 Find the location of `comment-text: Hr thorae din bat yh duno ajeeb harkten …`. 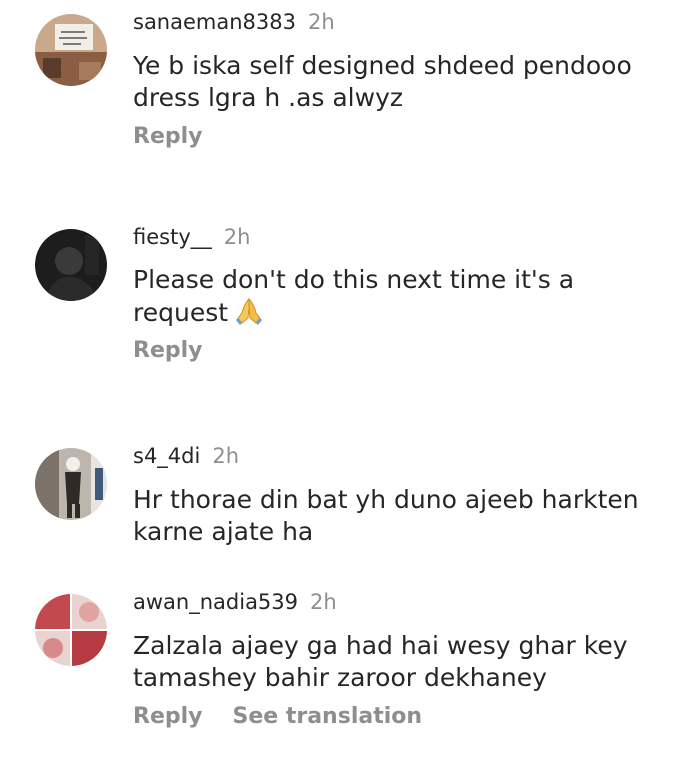

comment-text: Hr thorae din bat yh duno ajeeb harkten … is located at coordinates (386, 515).